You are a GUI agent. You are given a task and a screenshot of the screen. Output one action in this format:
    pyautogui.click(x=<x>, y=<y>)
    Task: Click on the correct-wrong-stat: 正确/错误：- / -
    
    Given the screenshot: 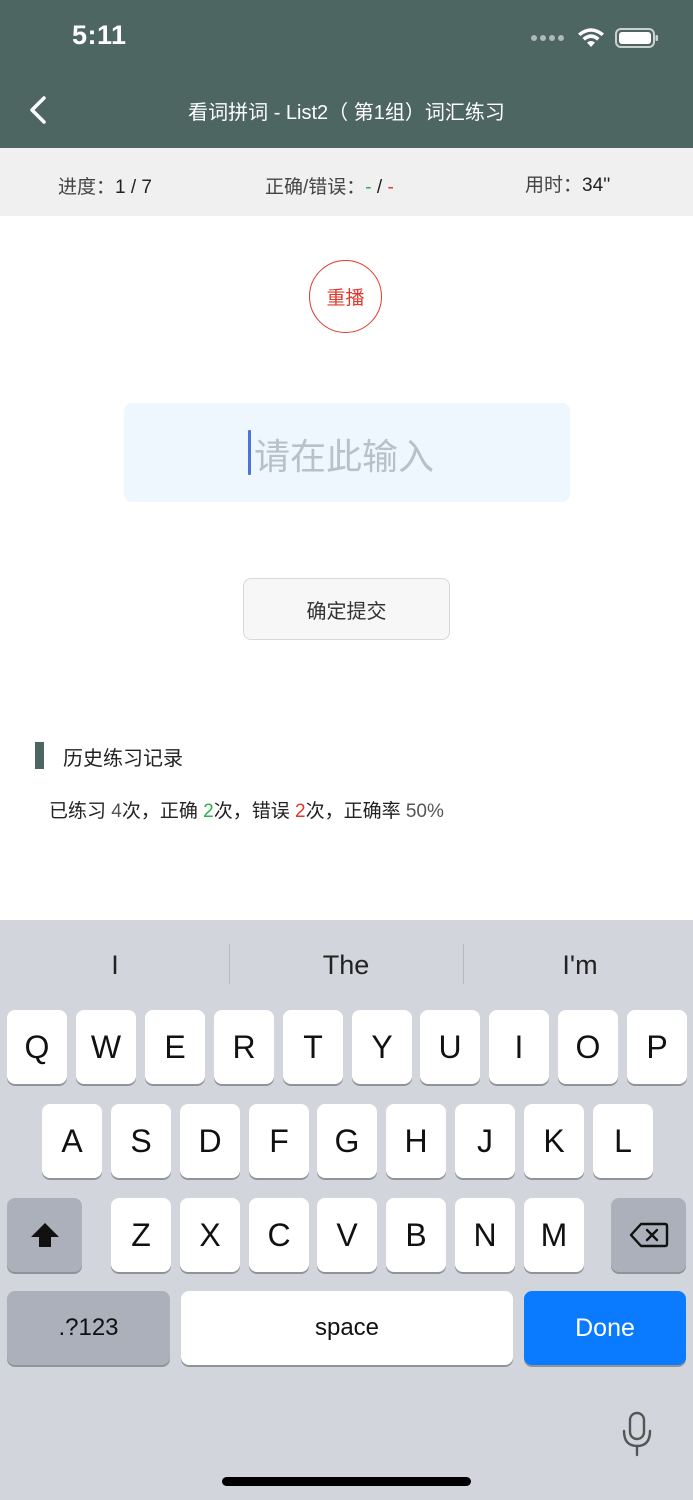 What is the action you would take?
    pyautogui.click(x=329, y=185)
    